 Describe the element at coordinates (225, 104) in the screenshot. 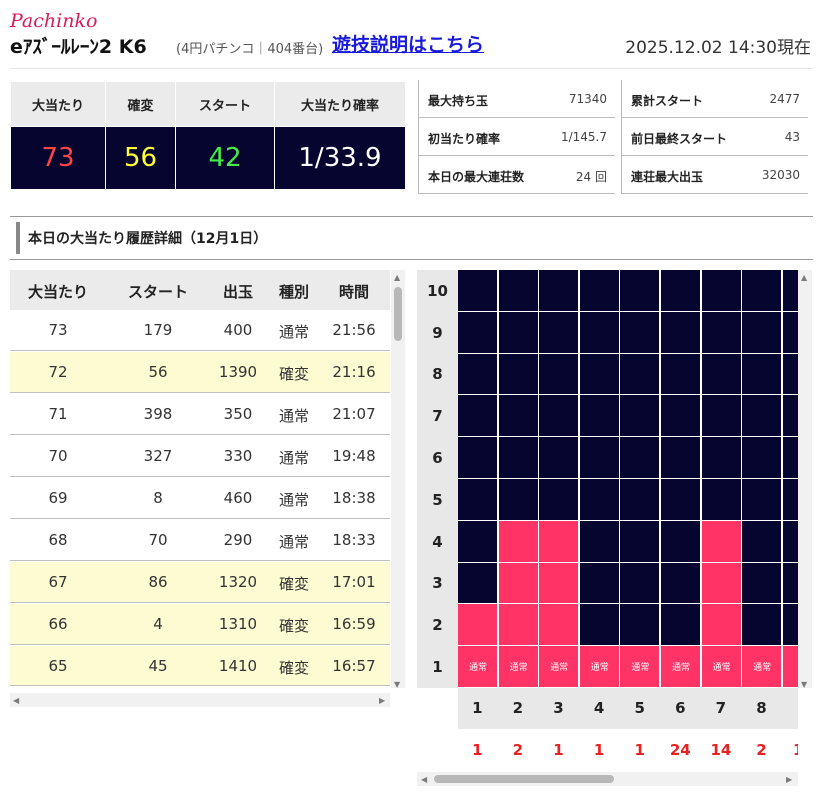

I see `summary-header-start: スタート` at that location.